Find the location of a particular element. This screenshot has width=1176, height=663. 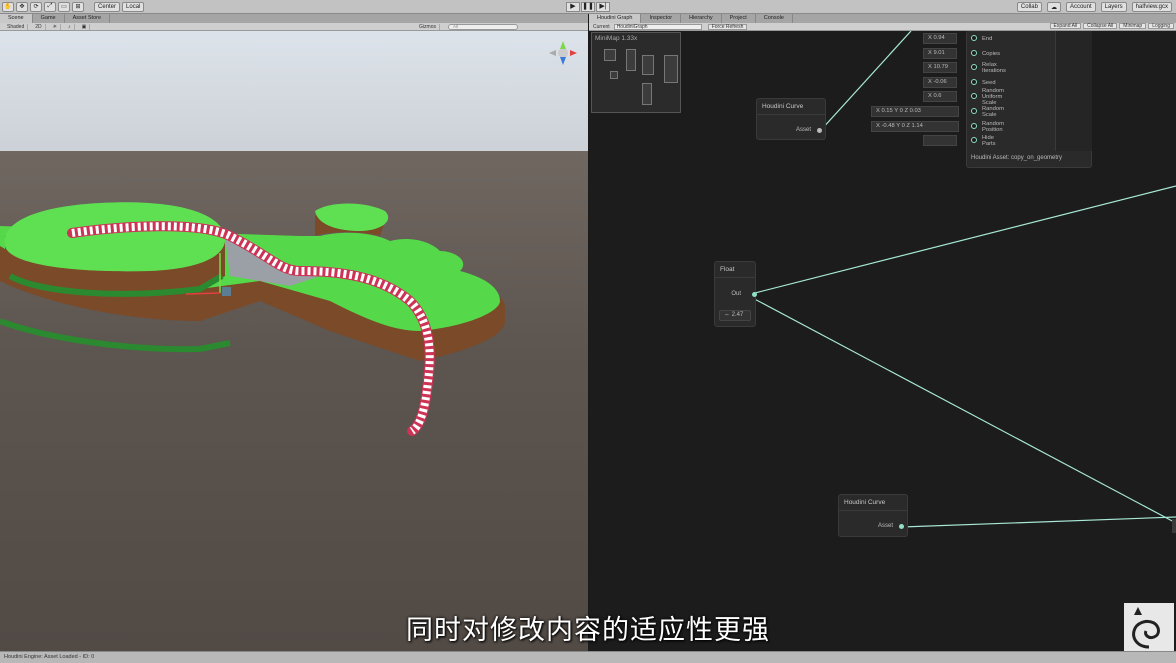

video-subtitle: 同时对修改内容的适应性更强 is located at coordinates (588, 630).